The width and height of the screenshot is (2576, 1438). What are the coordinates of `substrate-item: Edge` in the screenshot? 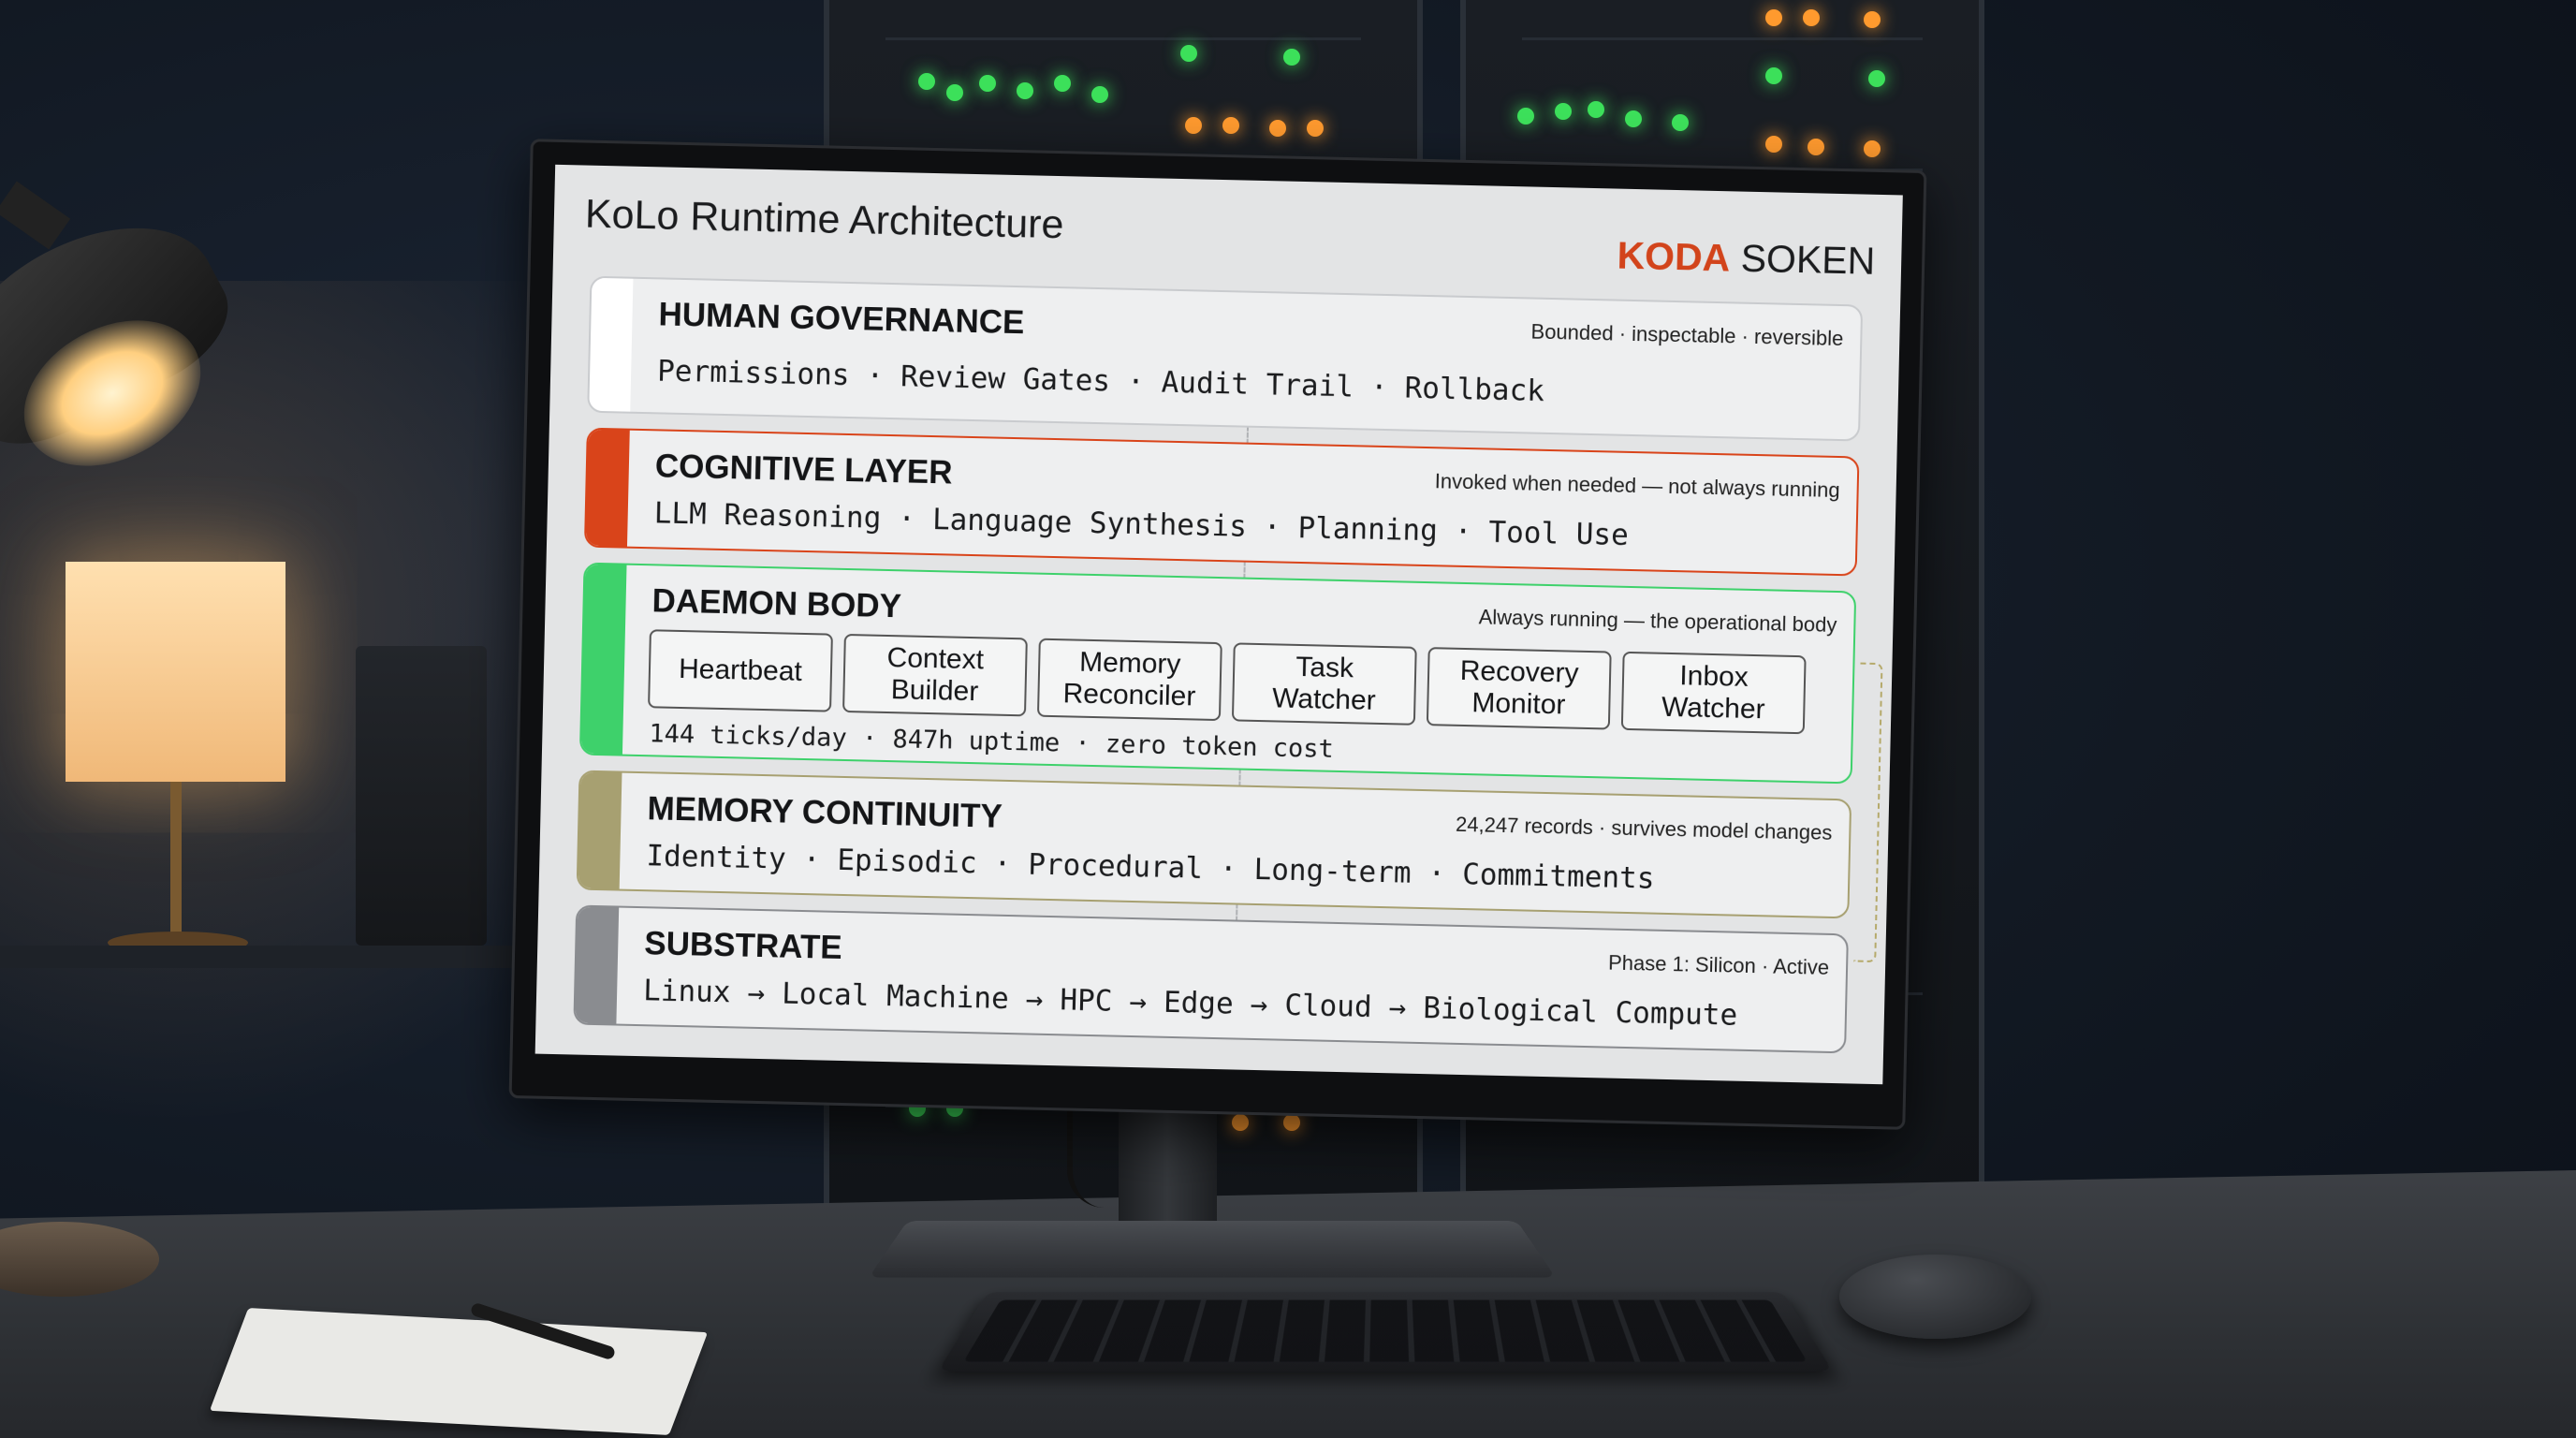 It's located at (1199, 1003).